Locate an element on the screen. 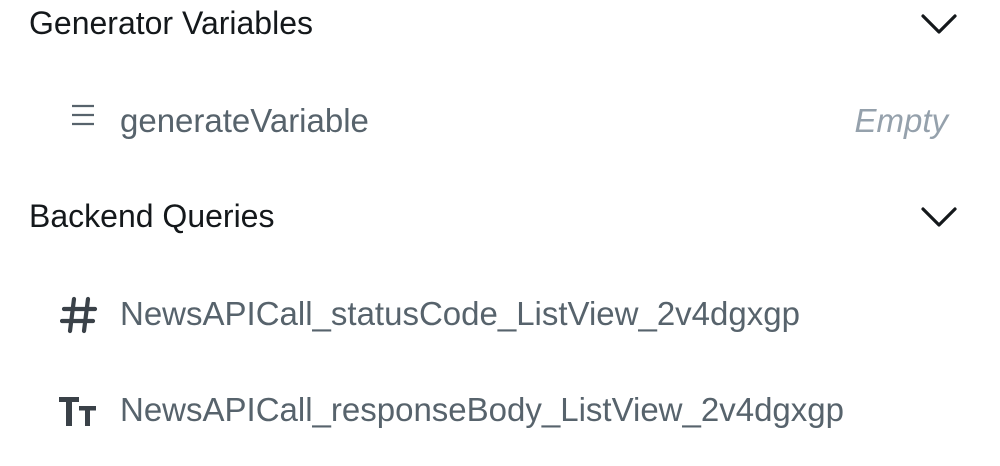 The width and height of the screenshot is (1000, 466). section-header-generator-variables: Generator Variables is located at coordinates (500, 30).